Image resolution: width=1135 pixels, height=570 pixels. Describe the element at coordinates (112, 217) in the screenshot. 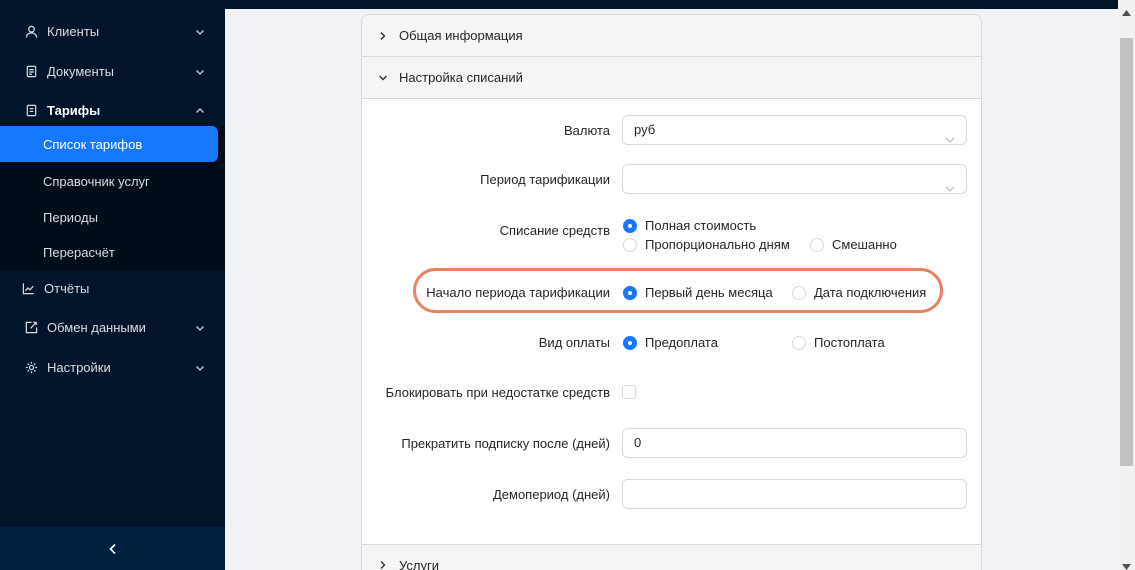

I see `submenu-item-periods: Периоды` at that location.